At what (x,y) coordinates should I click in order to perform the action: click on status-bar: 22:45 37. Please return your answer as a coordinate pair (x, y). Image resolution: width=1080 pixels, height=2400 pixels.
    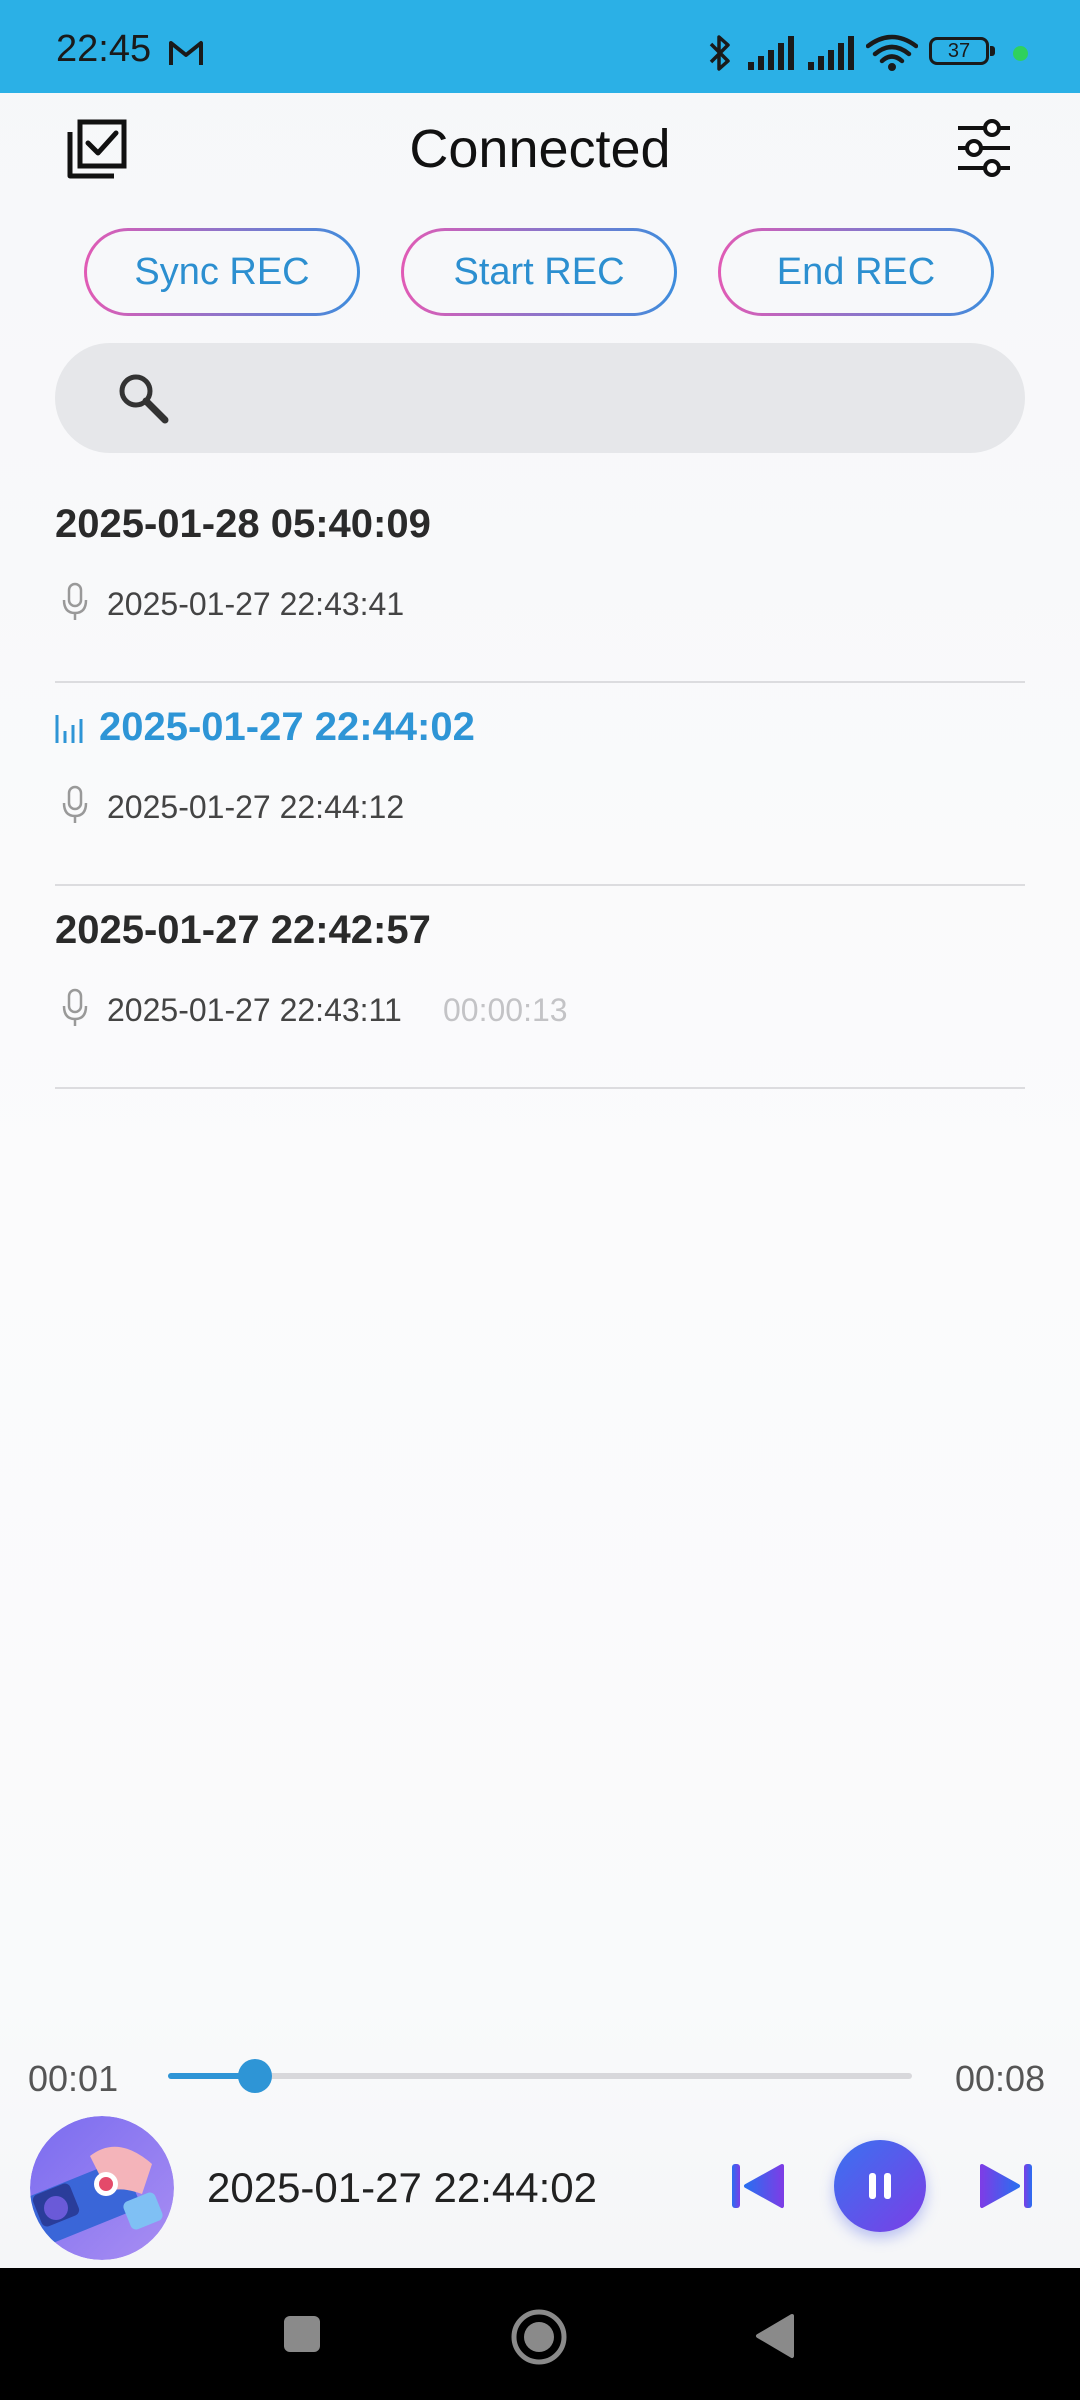
    Looking at the image, I should click on (540, 46).